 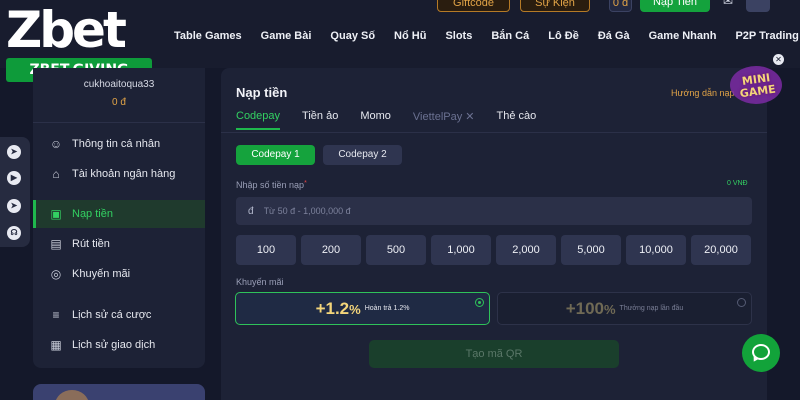 I want to click on promotion-value: +1.2%, so click(x=338, y=309).